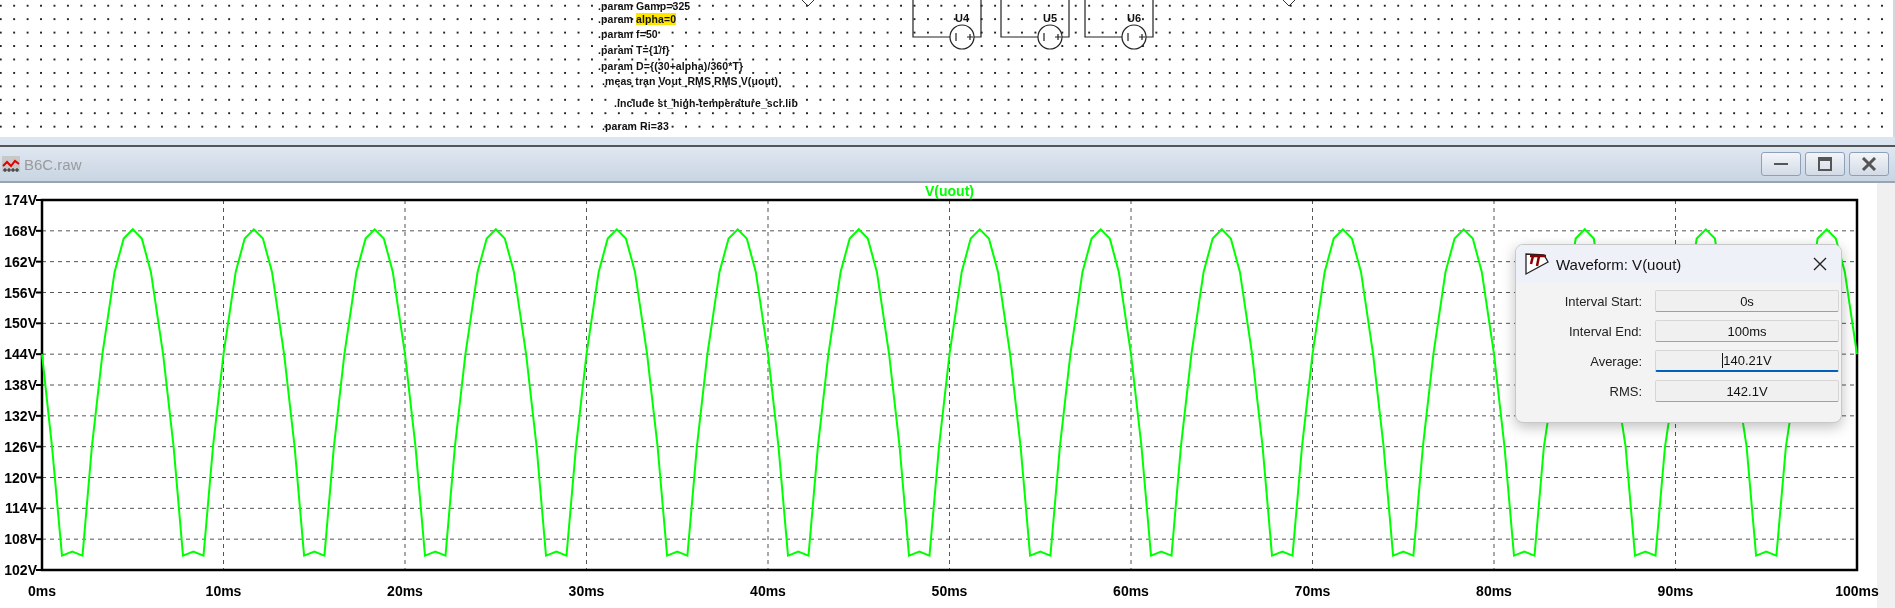  What do you see at coordinates (1537, 264) in the screenshot?
I see `logo-flag-icon` at bounding box center [1537, 264].